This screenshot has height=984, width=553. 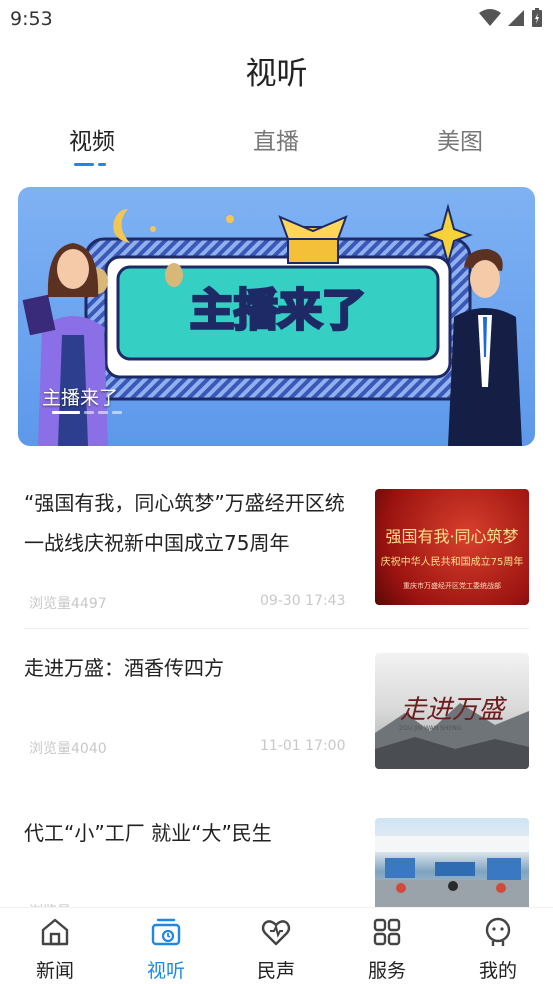 I want to click on nav-label: 视听, so click(x=165, y=971).